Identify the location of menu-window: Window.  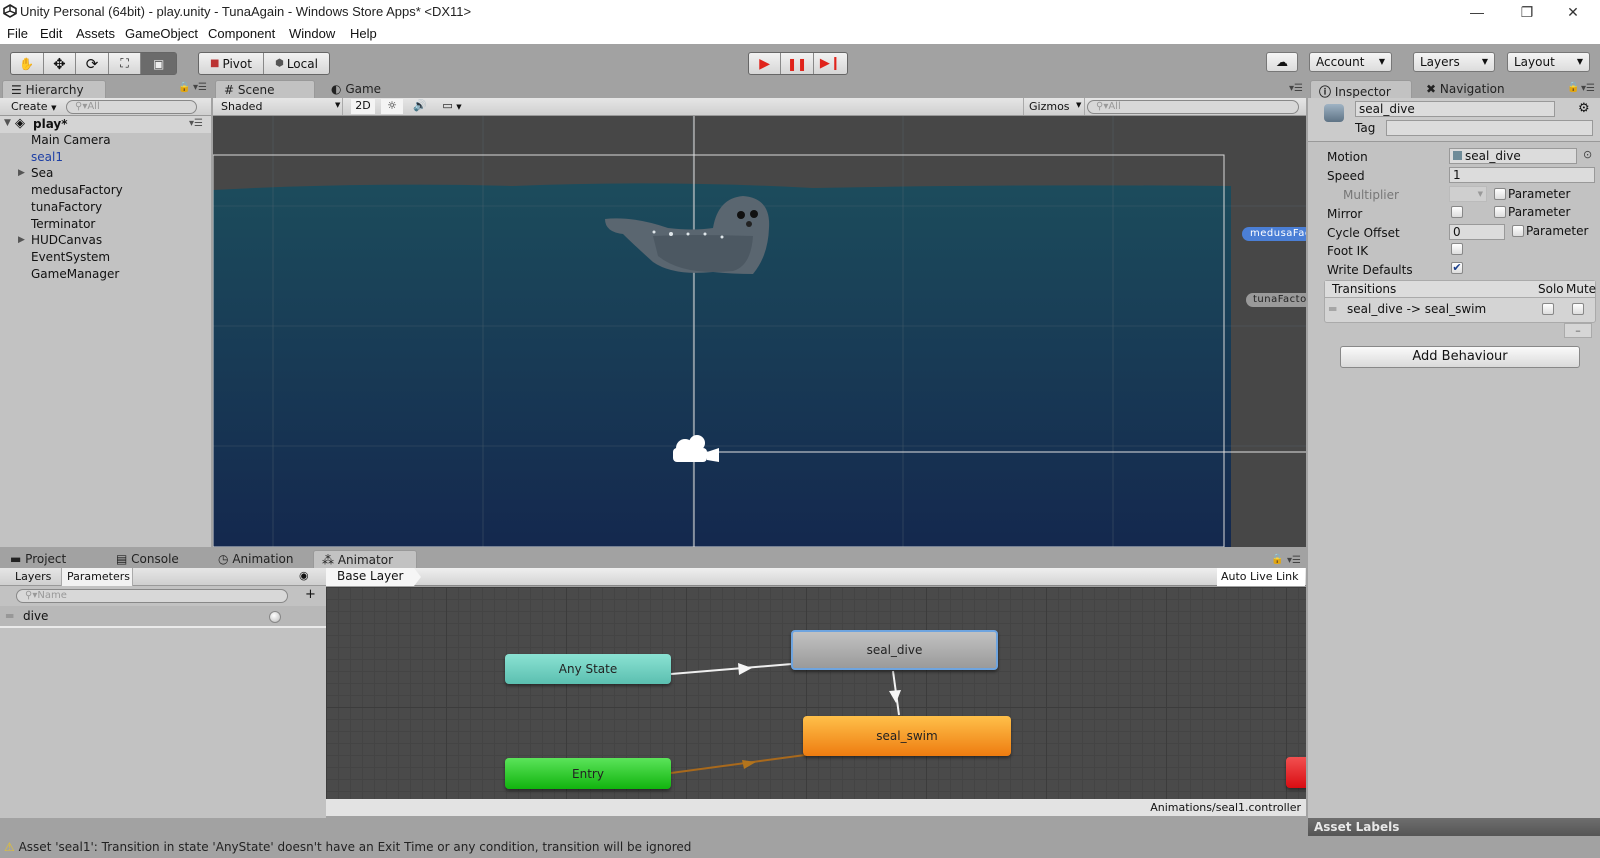
(312, 33).